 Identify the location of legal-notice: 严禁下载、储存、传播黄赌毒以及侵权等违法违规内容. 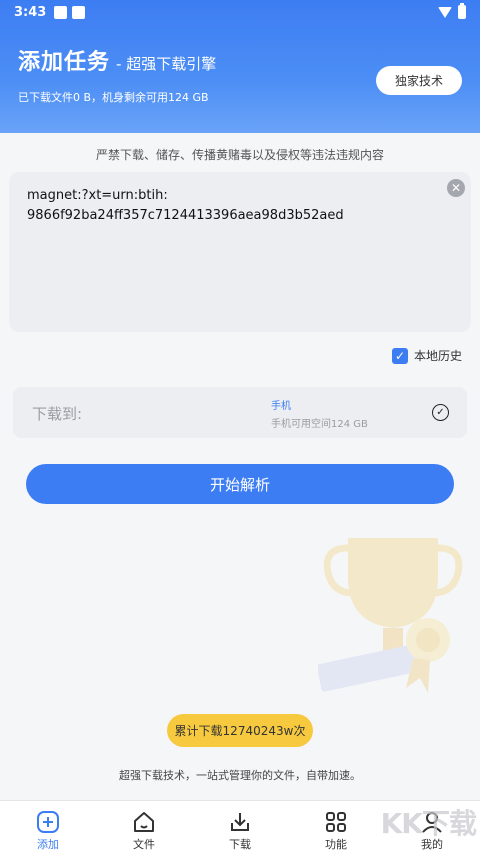
(239, 155).